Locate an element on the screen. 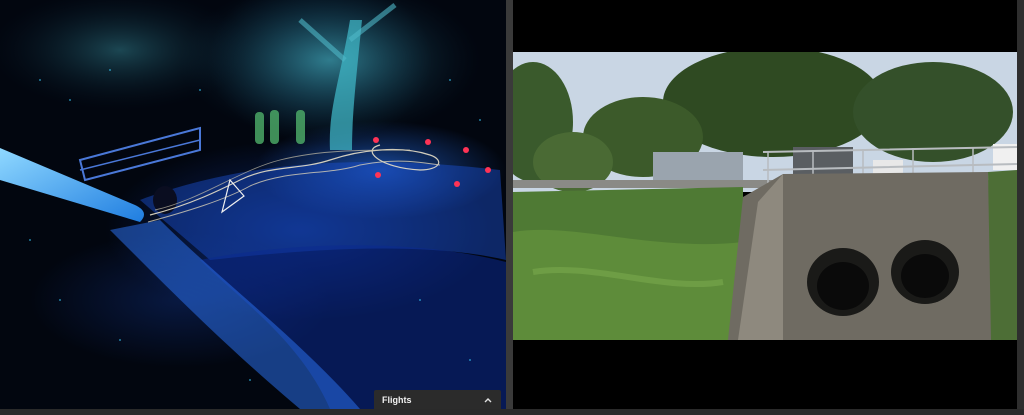 The height and width of the screenshot is (415, 1024). chevron-up-icon is located at coordinates (488, 400).